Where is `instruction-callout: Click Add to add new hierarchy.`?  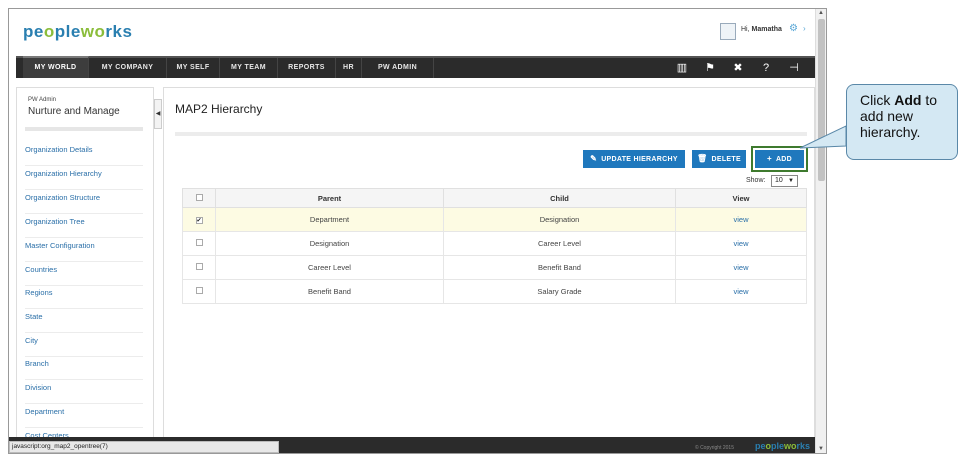
instruction-callout: Click Add to add new hierarchy. is located at coordinates (902, 122).